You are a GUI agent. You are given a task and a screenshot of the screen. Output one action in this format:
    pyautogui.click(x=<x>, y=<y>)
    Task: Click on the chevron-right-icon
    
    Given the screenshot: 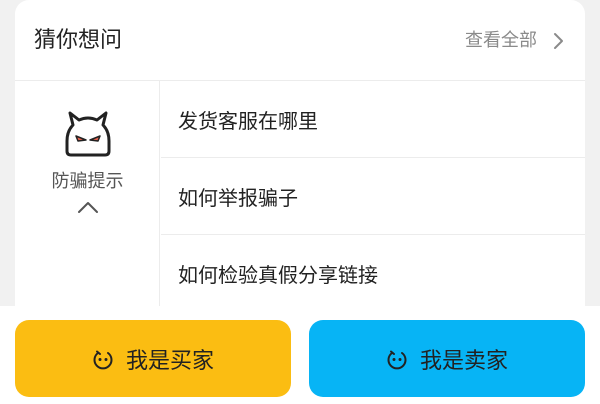 What is the action you would take?
    pyautogui.click(x=558, y=41)
    